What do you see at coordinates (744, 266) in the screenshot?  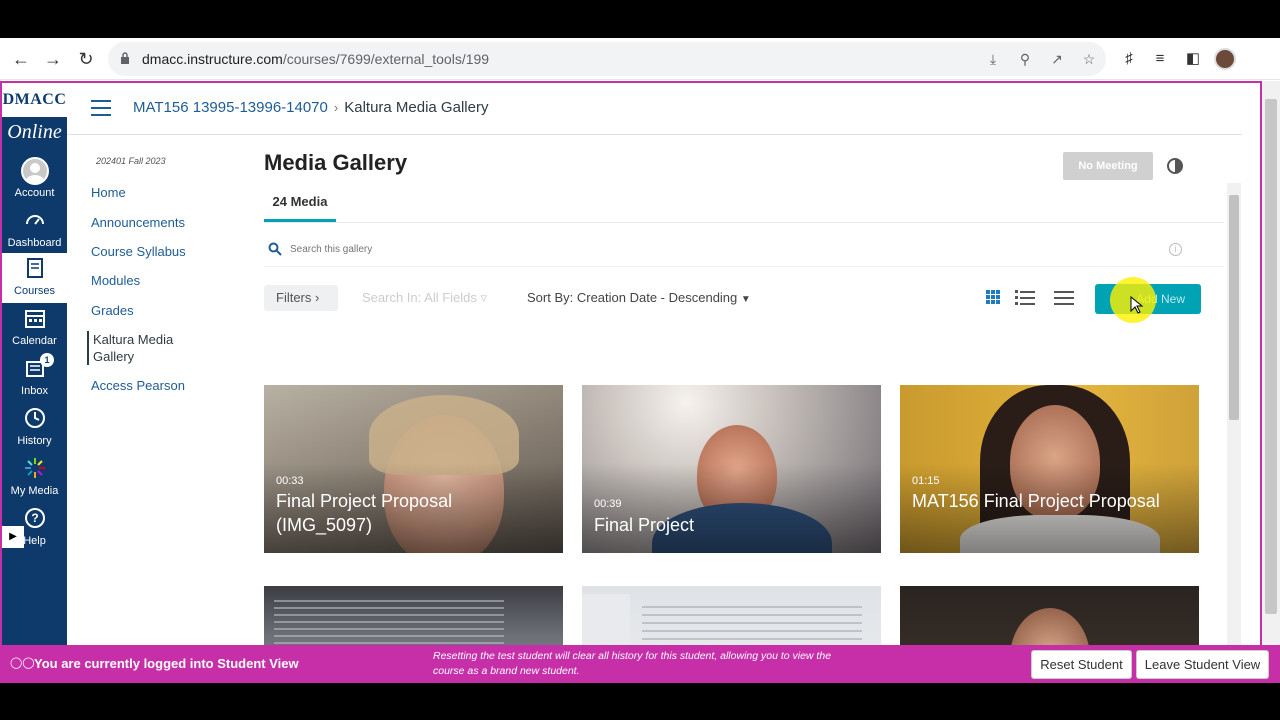 I see `search-divider` at bounding box center [744, 266].